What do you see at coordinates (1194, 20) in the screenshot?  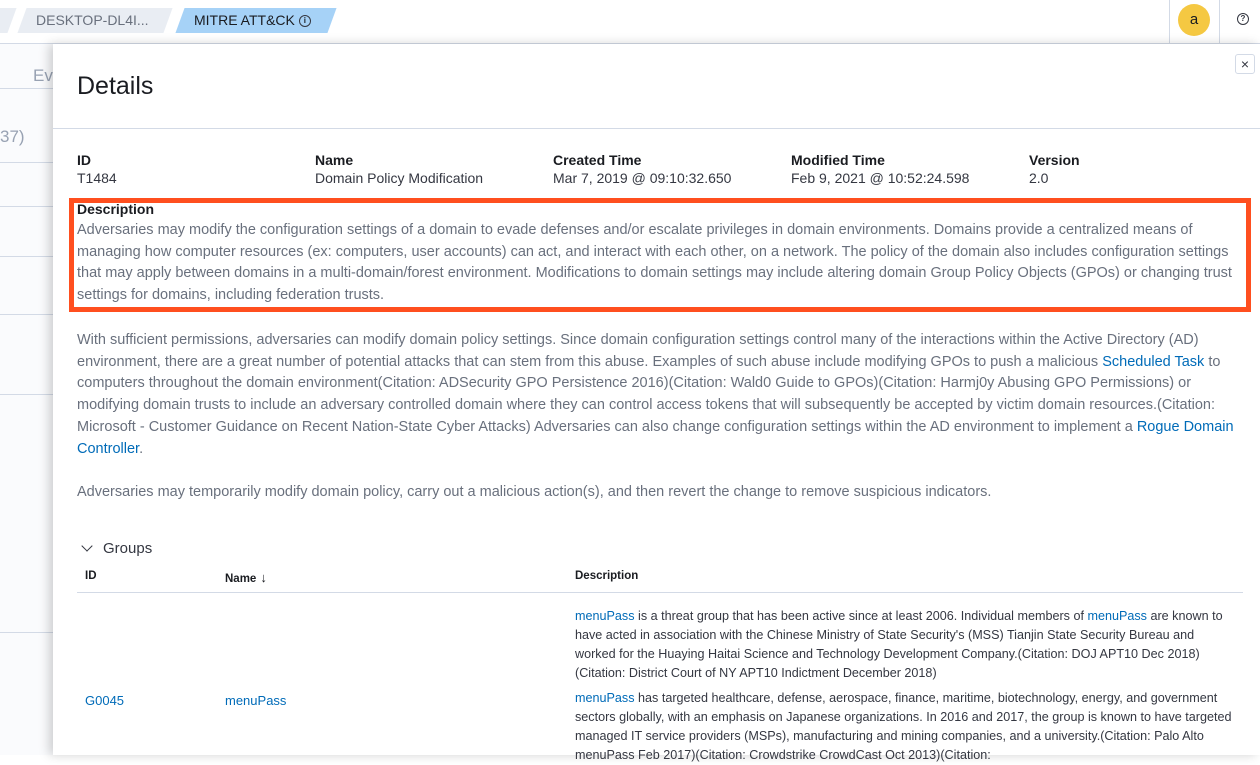 I see `avatar: a` at bounding box center [1194, 20].